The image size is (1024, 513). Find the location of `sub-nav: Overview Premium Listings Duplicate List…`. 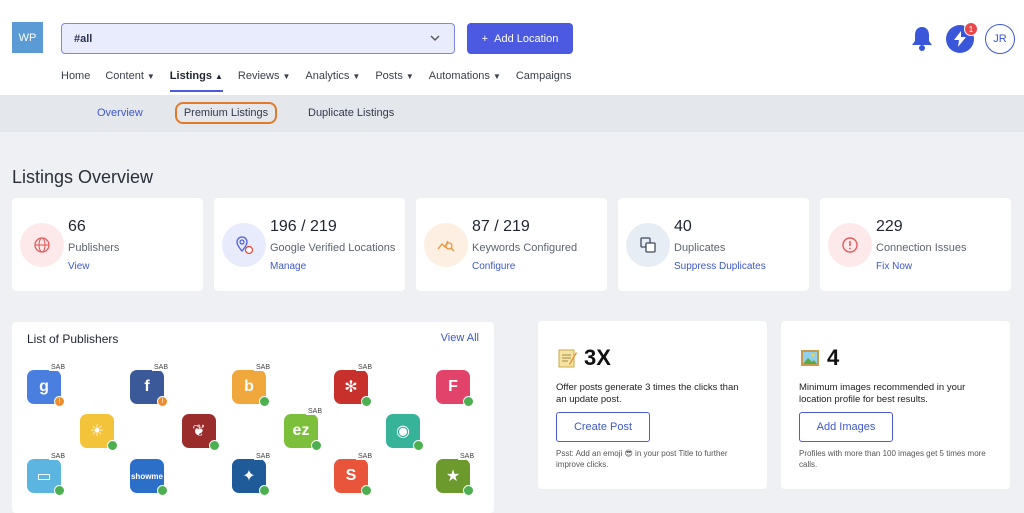

sub-nav: Overview Premium Listings Duplicate List… is located at coordinates (512, 113).